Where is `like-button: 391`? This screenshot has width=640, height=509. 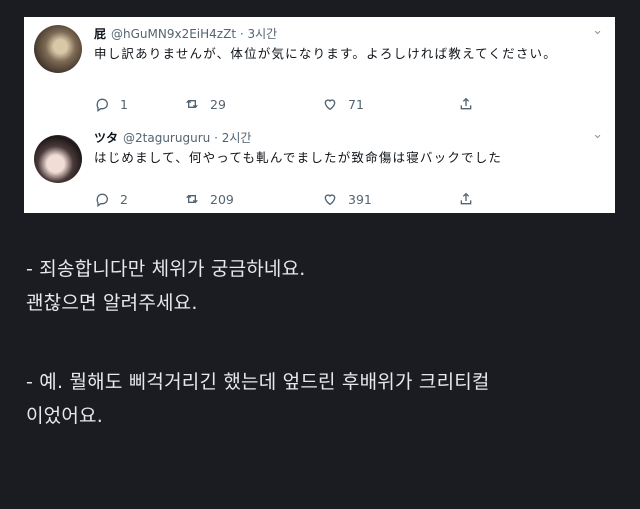
like-button: 391 is located at coordinates (347, 199).